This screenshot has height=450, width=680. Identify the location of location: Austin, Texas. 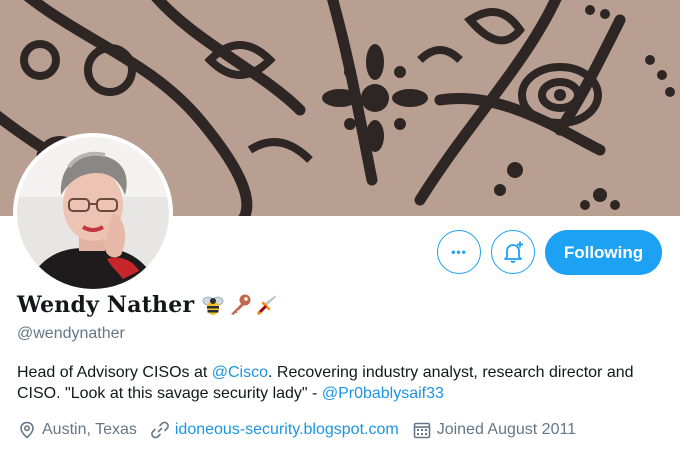
(77, 430).